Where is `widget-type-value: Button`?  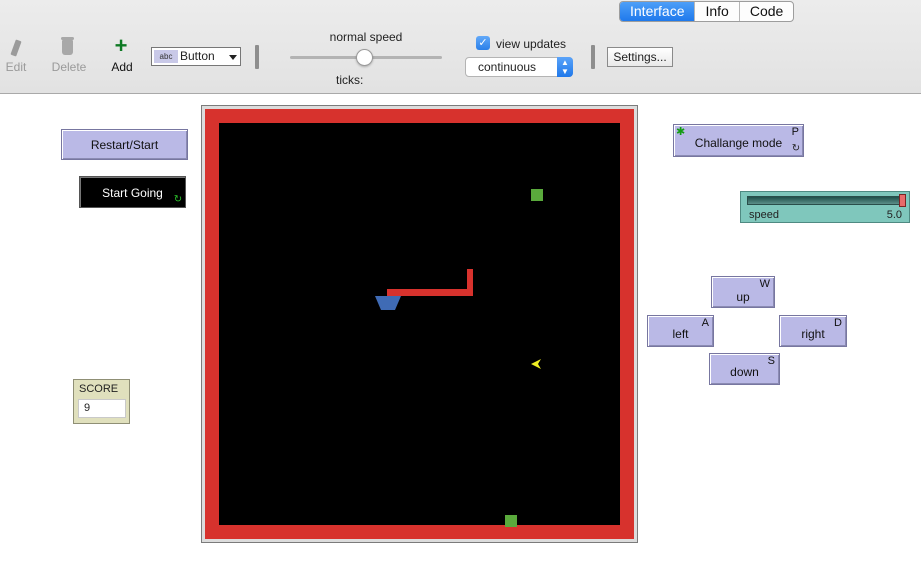
widget-type-value: Button is located at coordinates (197, 56).